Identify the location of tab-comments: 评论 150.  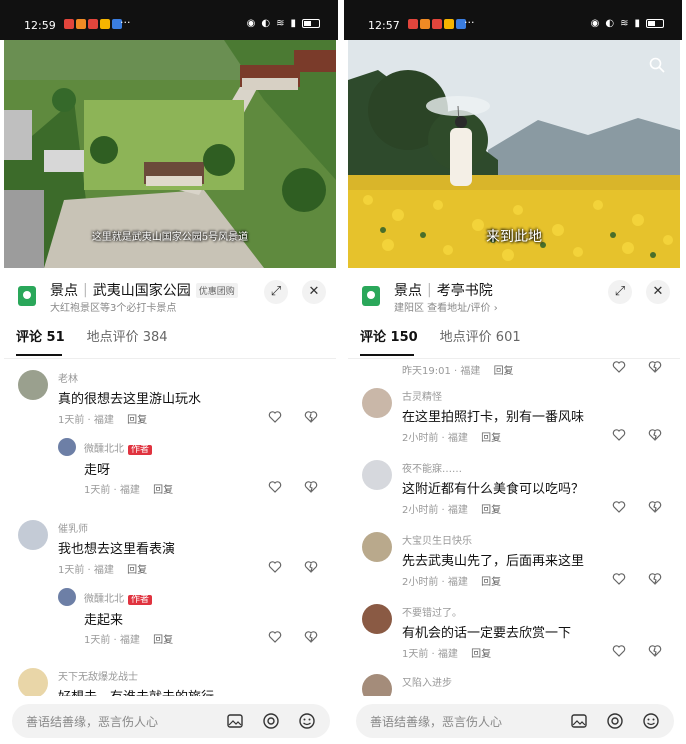
(389, 335).